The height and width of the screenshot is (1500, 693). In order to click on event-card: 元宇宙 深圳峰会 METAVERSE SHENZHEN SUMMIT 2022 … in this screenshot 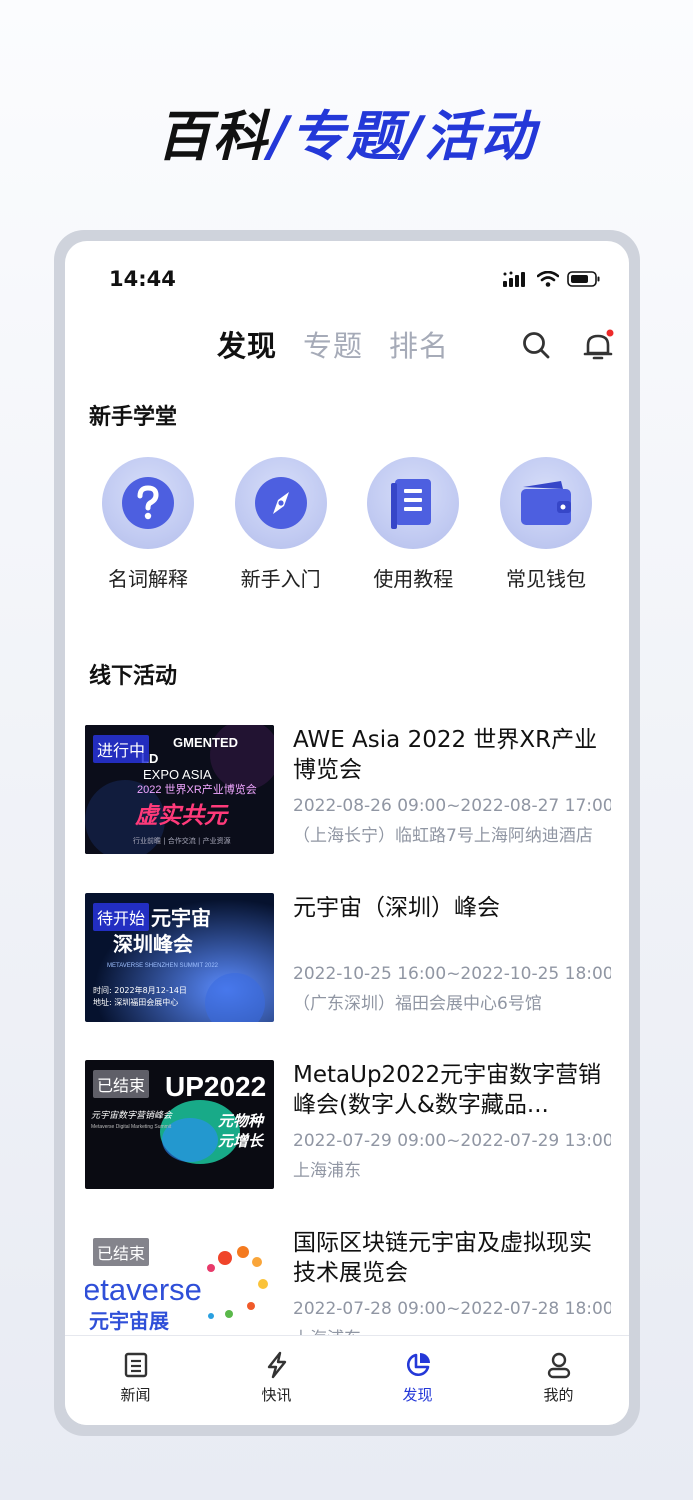, I will do `click(348, 958)`.